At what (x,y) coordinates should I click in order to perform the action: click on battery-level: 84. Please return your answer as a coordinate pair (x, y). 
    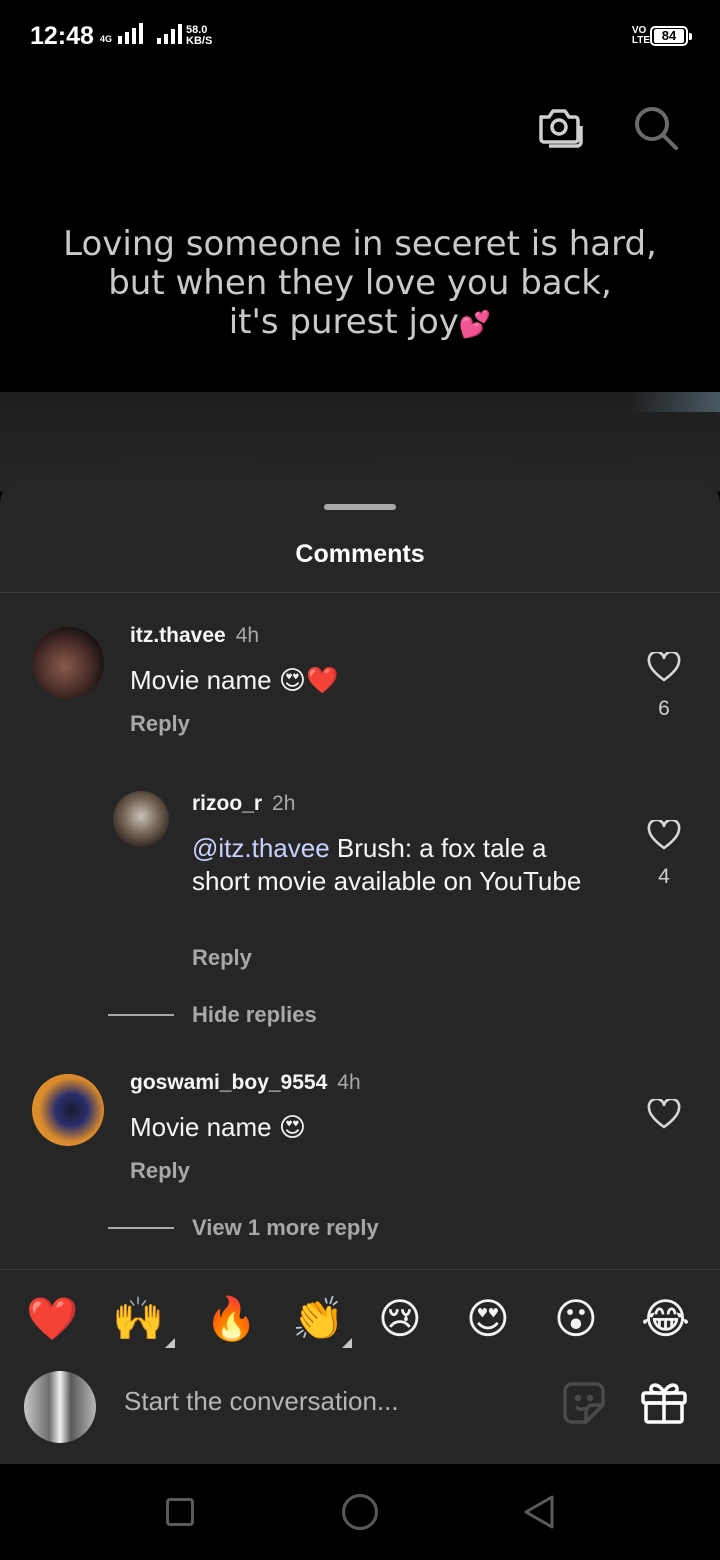
    Looking at the image, I should click on (669, 36).